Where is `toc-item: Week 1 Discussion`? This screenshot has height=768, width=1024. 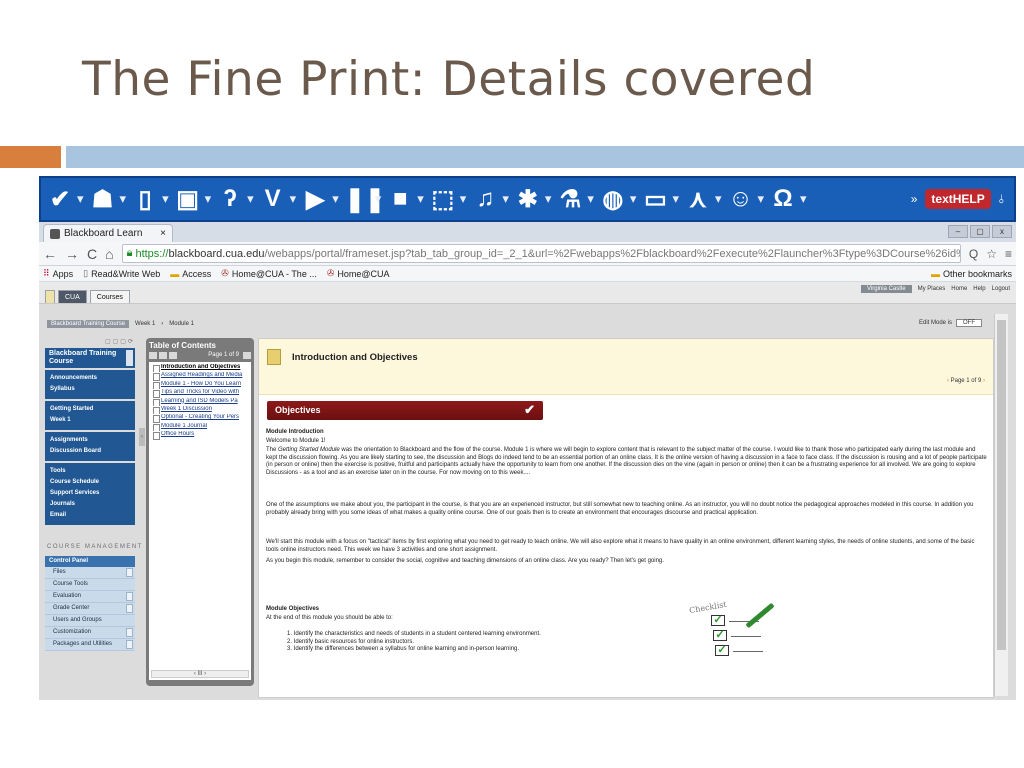 toc-item: Week 1 Discussion is located at coordinates (200, 410).